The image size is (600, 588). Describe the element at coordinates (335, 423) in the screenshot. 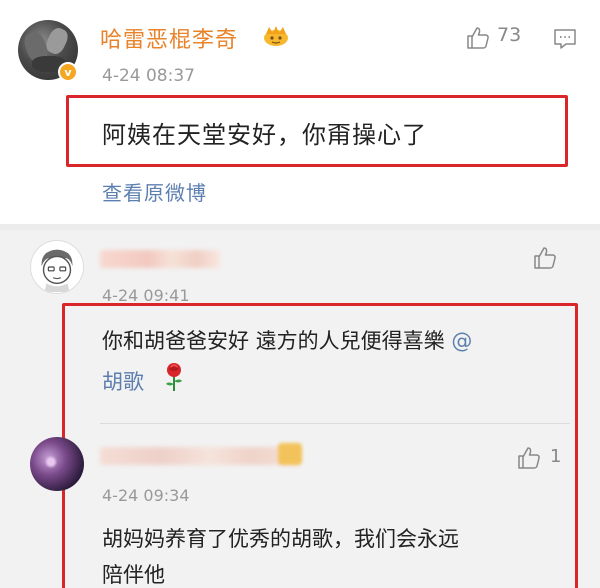

I see `reply-divider` at that location.